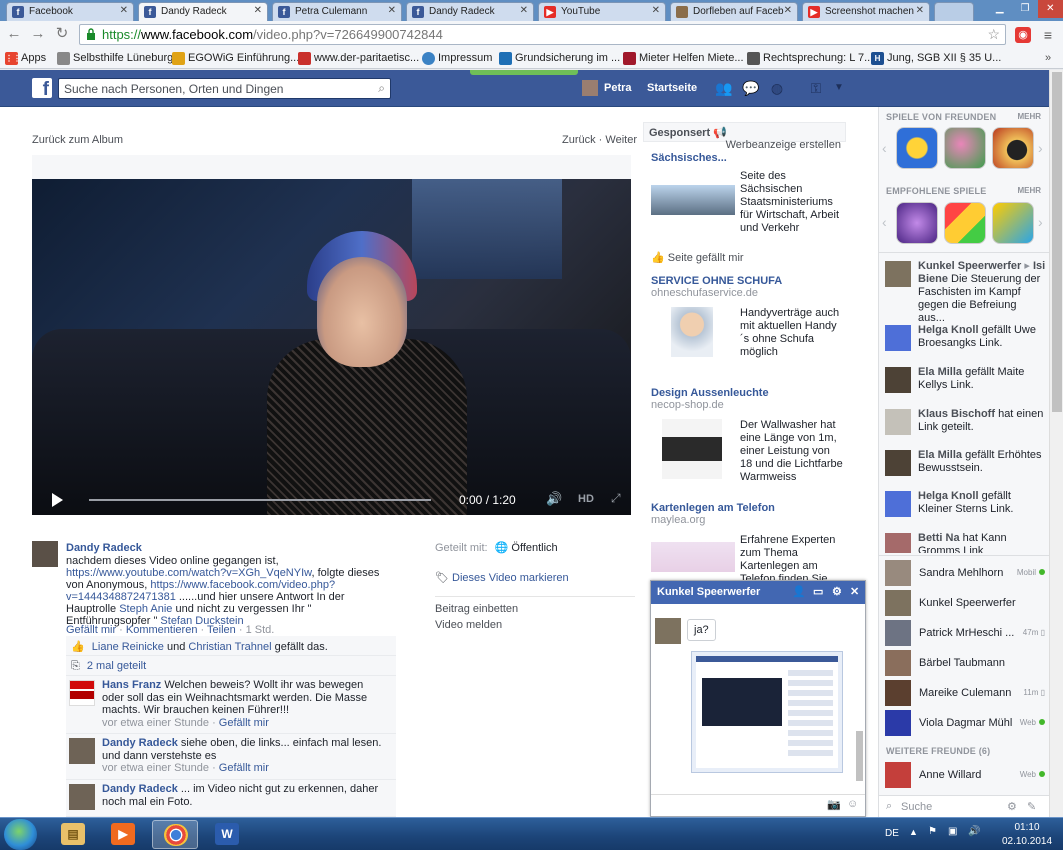  I want to click on privacy-shortcuts-icon: ⚿, so click(816, 88).